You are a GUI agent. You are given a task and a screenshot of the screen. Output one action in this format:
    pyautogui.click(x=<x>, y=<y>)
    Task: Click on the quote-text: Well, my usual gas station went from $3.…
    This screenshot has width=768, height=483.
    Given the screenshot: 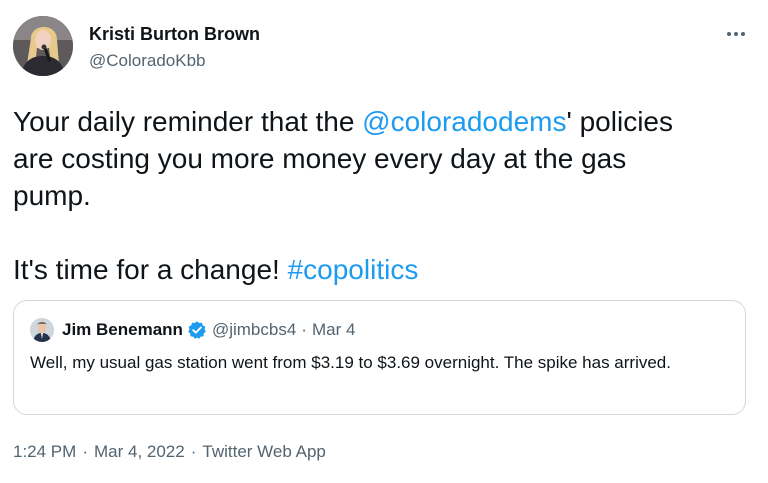 What is the action you would take?
    pyautogui.click(x=350, y=362)
    